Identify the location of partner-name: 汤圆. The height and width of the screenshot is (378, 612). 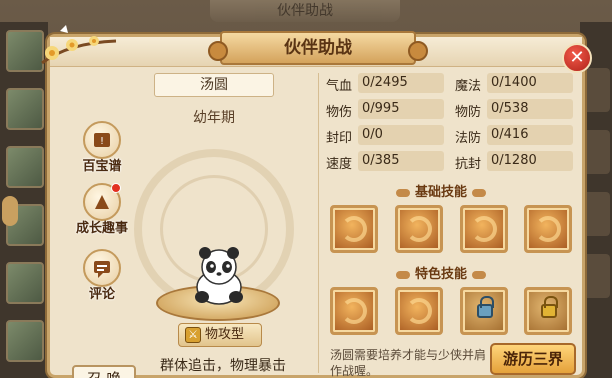
(214, 85).